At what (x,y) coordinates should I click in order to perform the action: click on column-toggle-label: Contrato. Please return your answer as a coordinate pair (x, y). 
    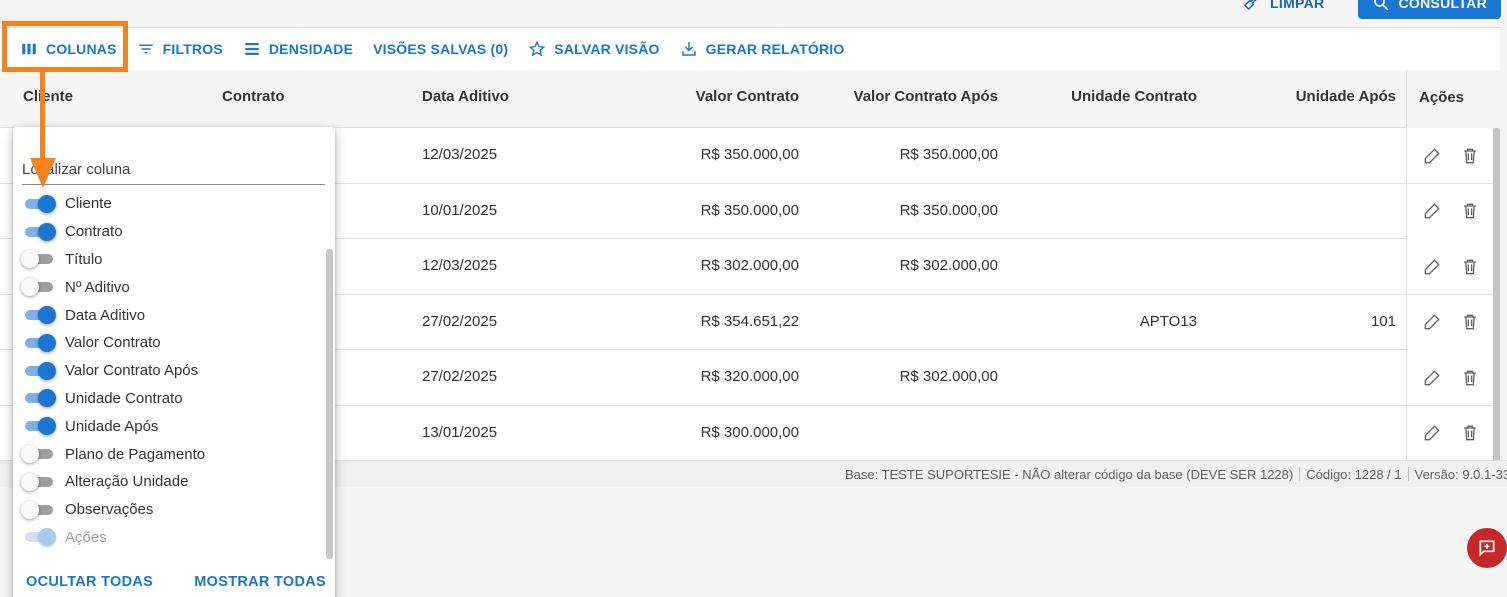
    Looking at the image, I should click on (94, 232).